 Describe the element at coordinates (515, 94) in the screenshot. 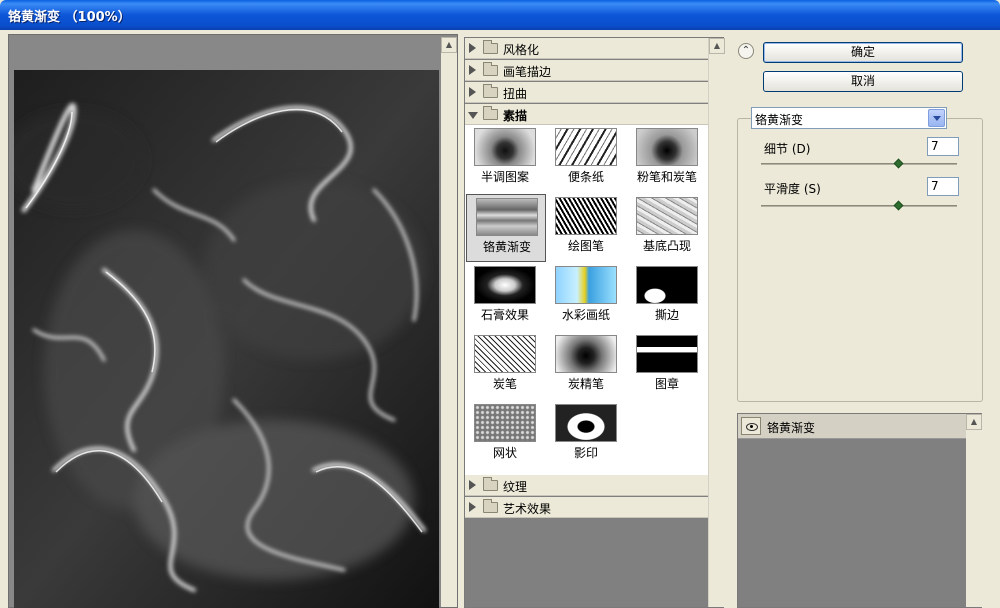

I see `category-label: 扭曲` at that location.